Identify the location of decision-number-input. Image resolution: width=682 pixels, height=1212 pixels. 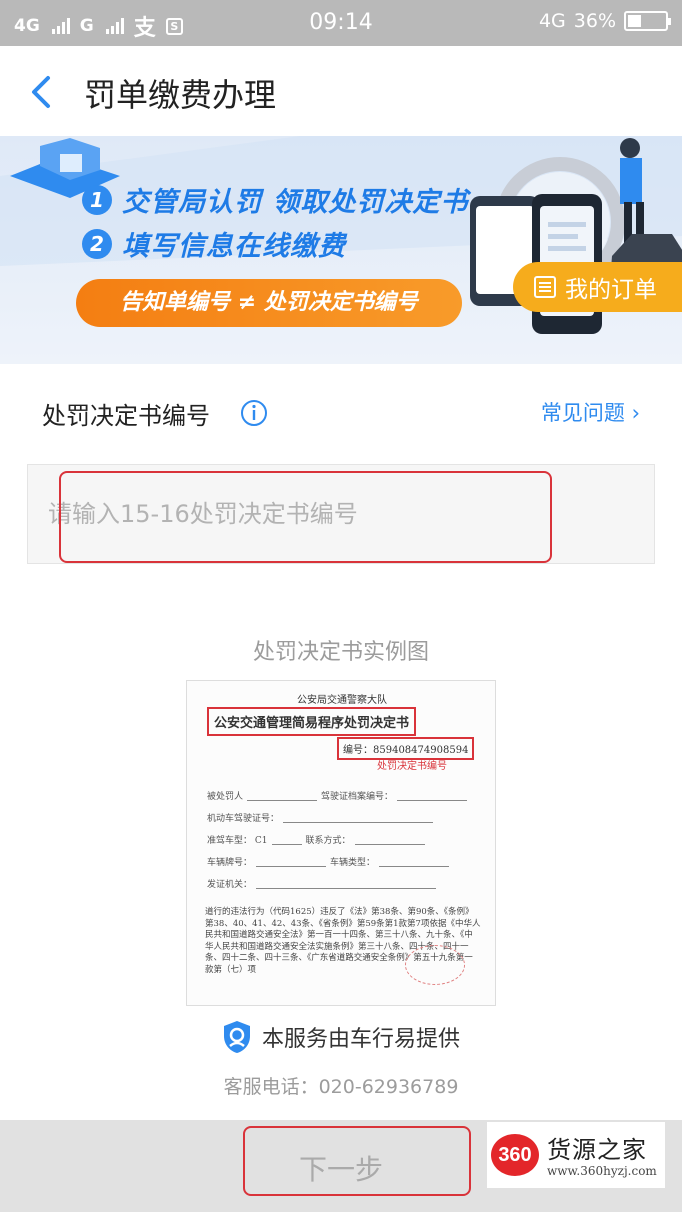
(343, 514).